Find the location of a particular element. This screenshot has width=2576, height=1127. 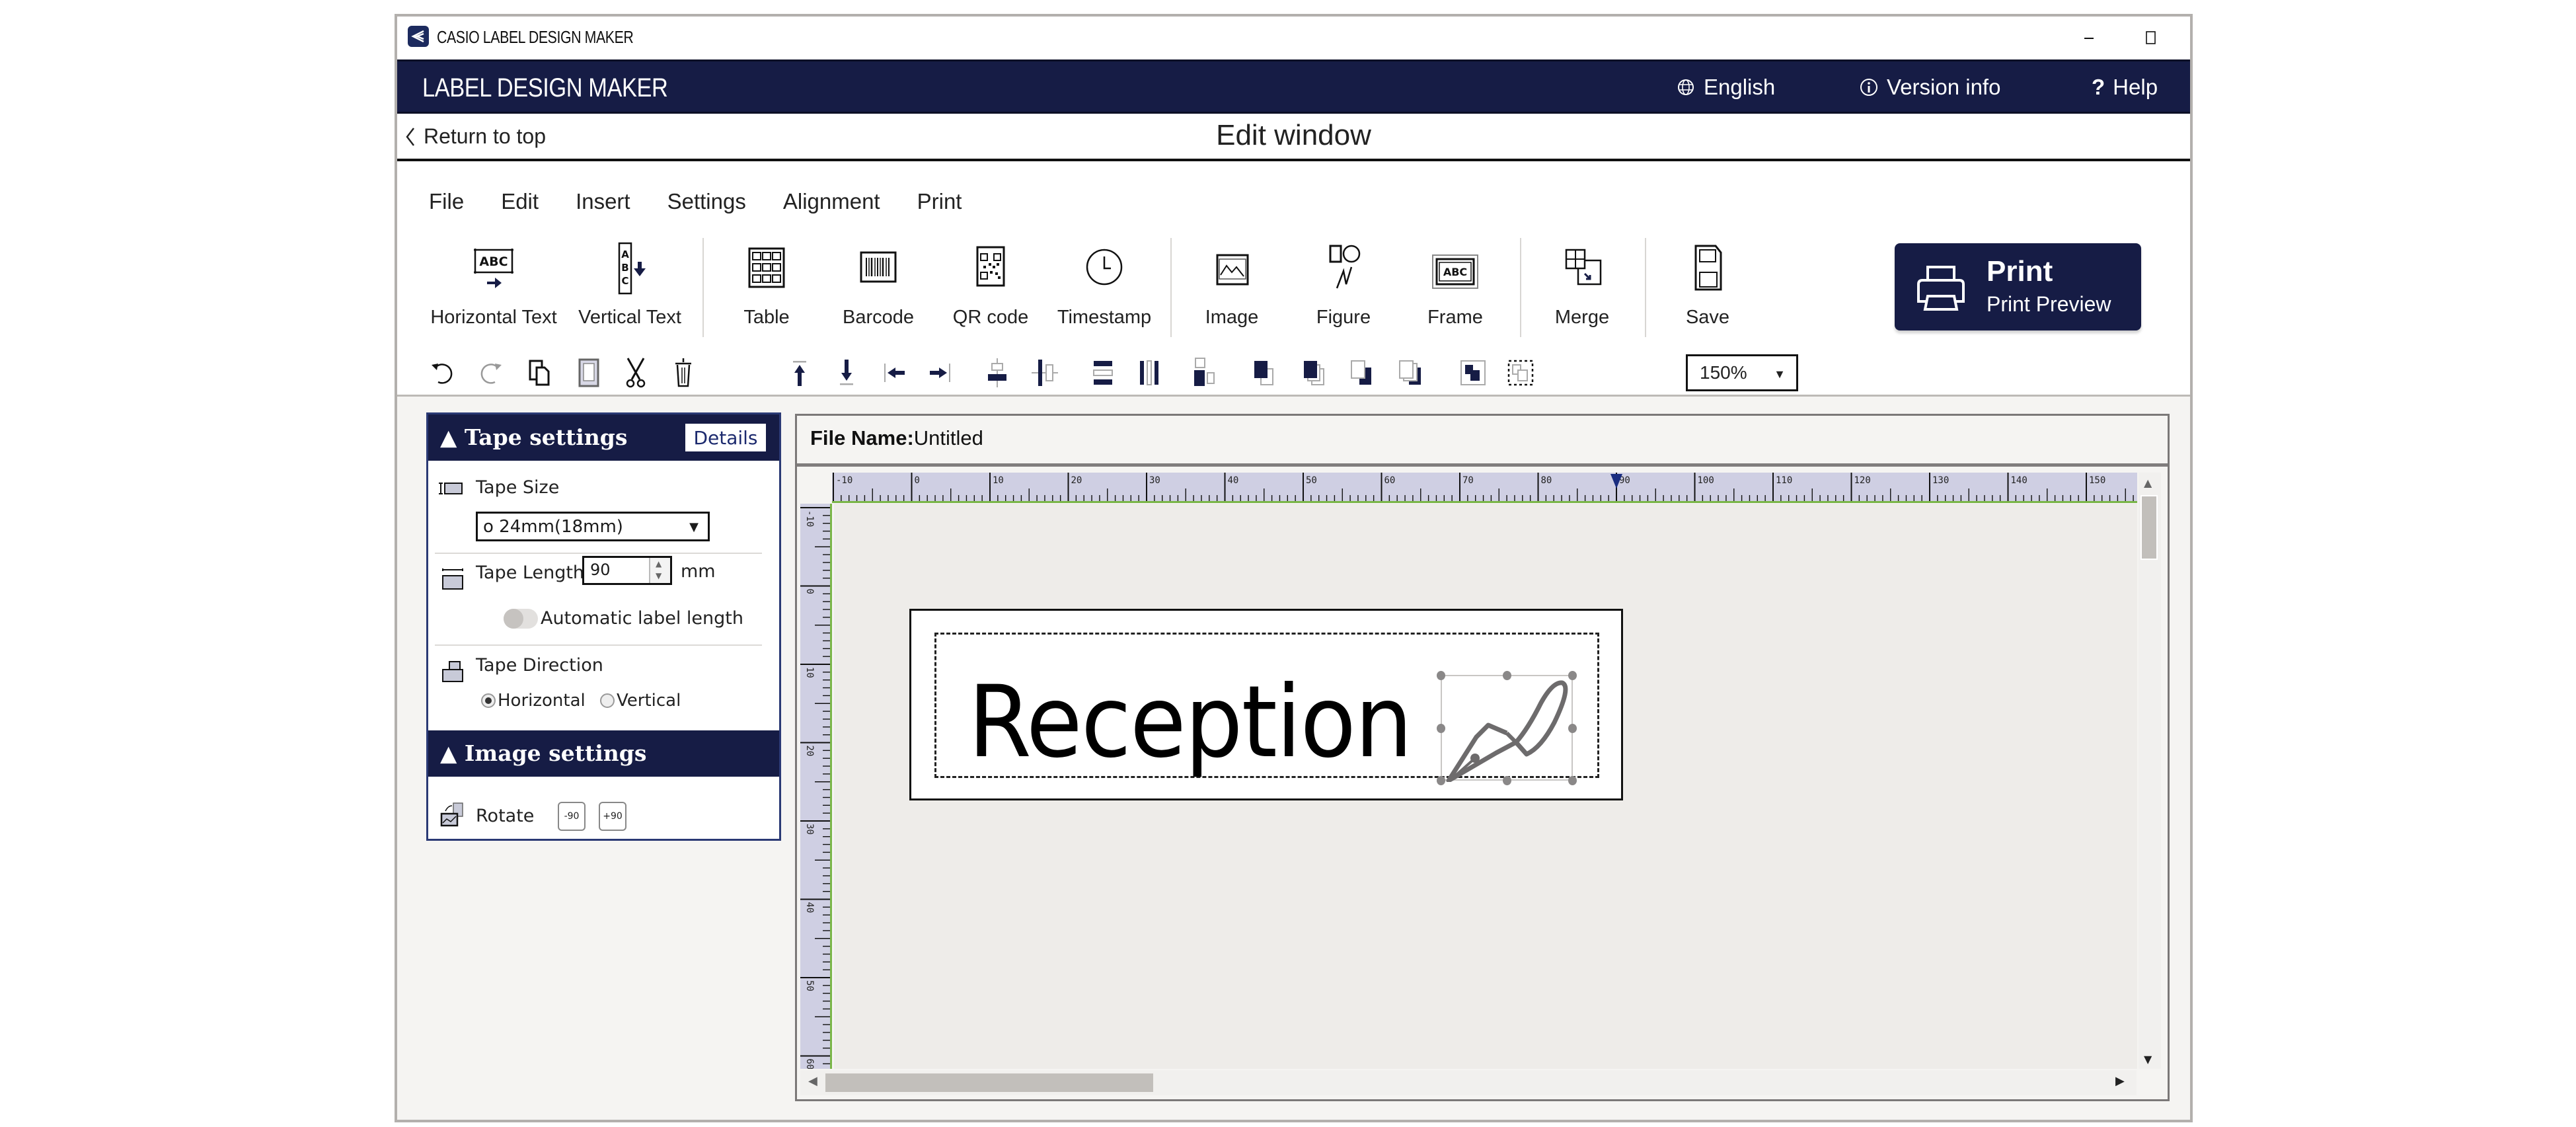

print-button: Print Print Preview is located at coordinates (2018, 286).